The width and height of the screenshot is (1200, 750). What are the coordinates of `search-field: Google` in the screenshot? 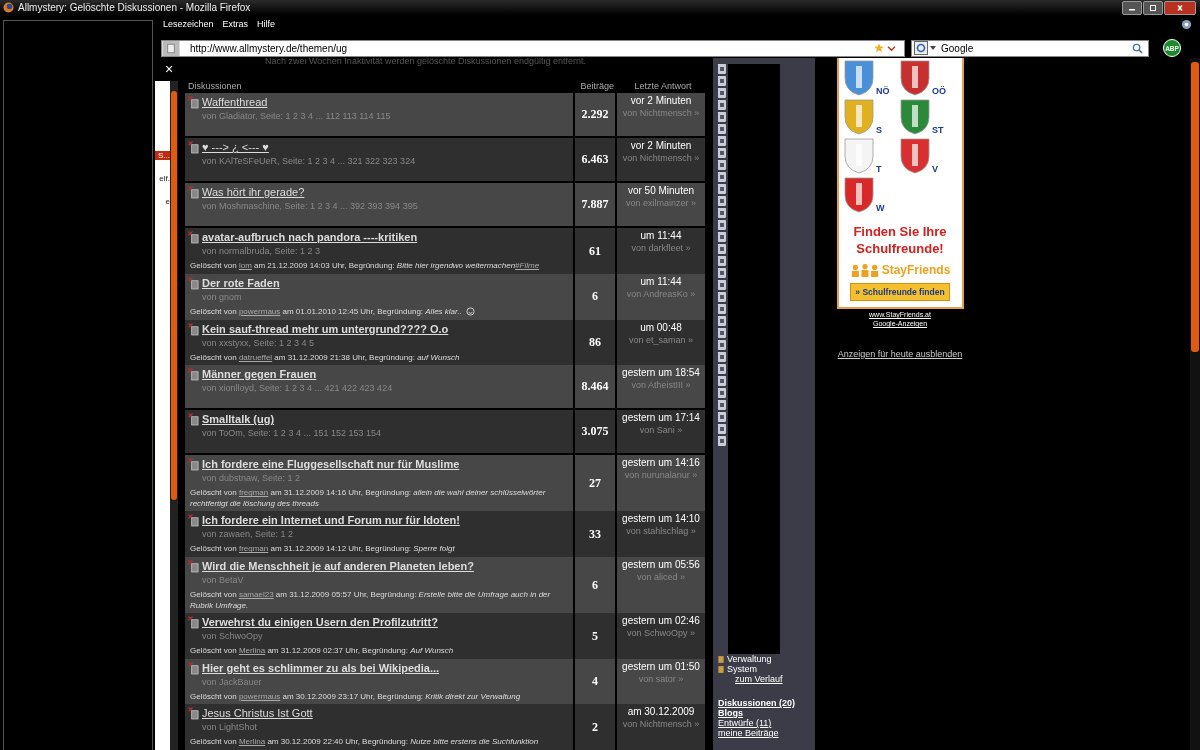 It's located at (1030, 48).